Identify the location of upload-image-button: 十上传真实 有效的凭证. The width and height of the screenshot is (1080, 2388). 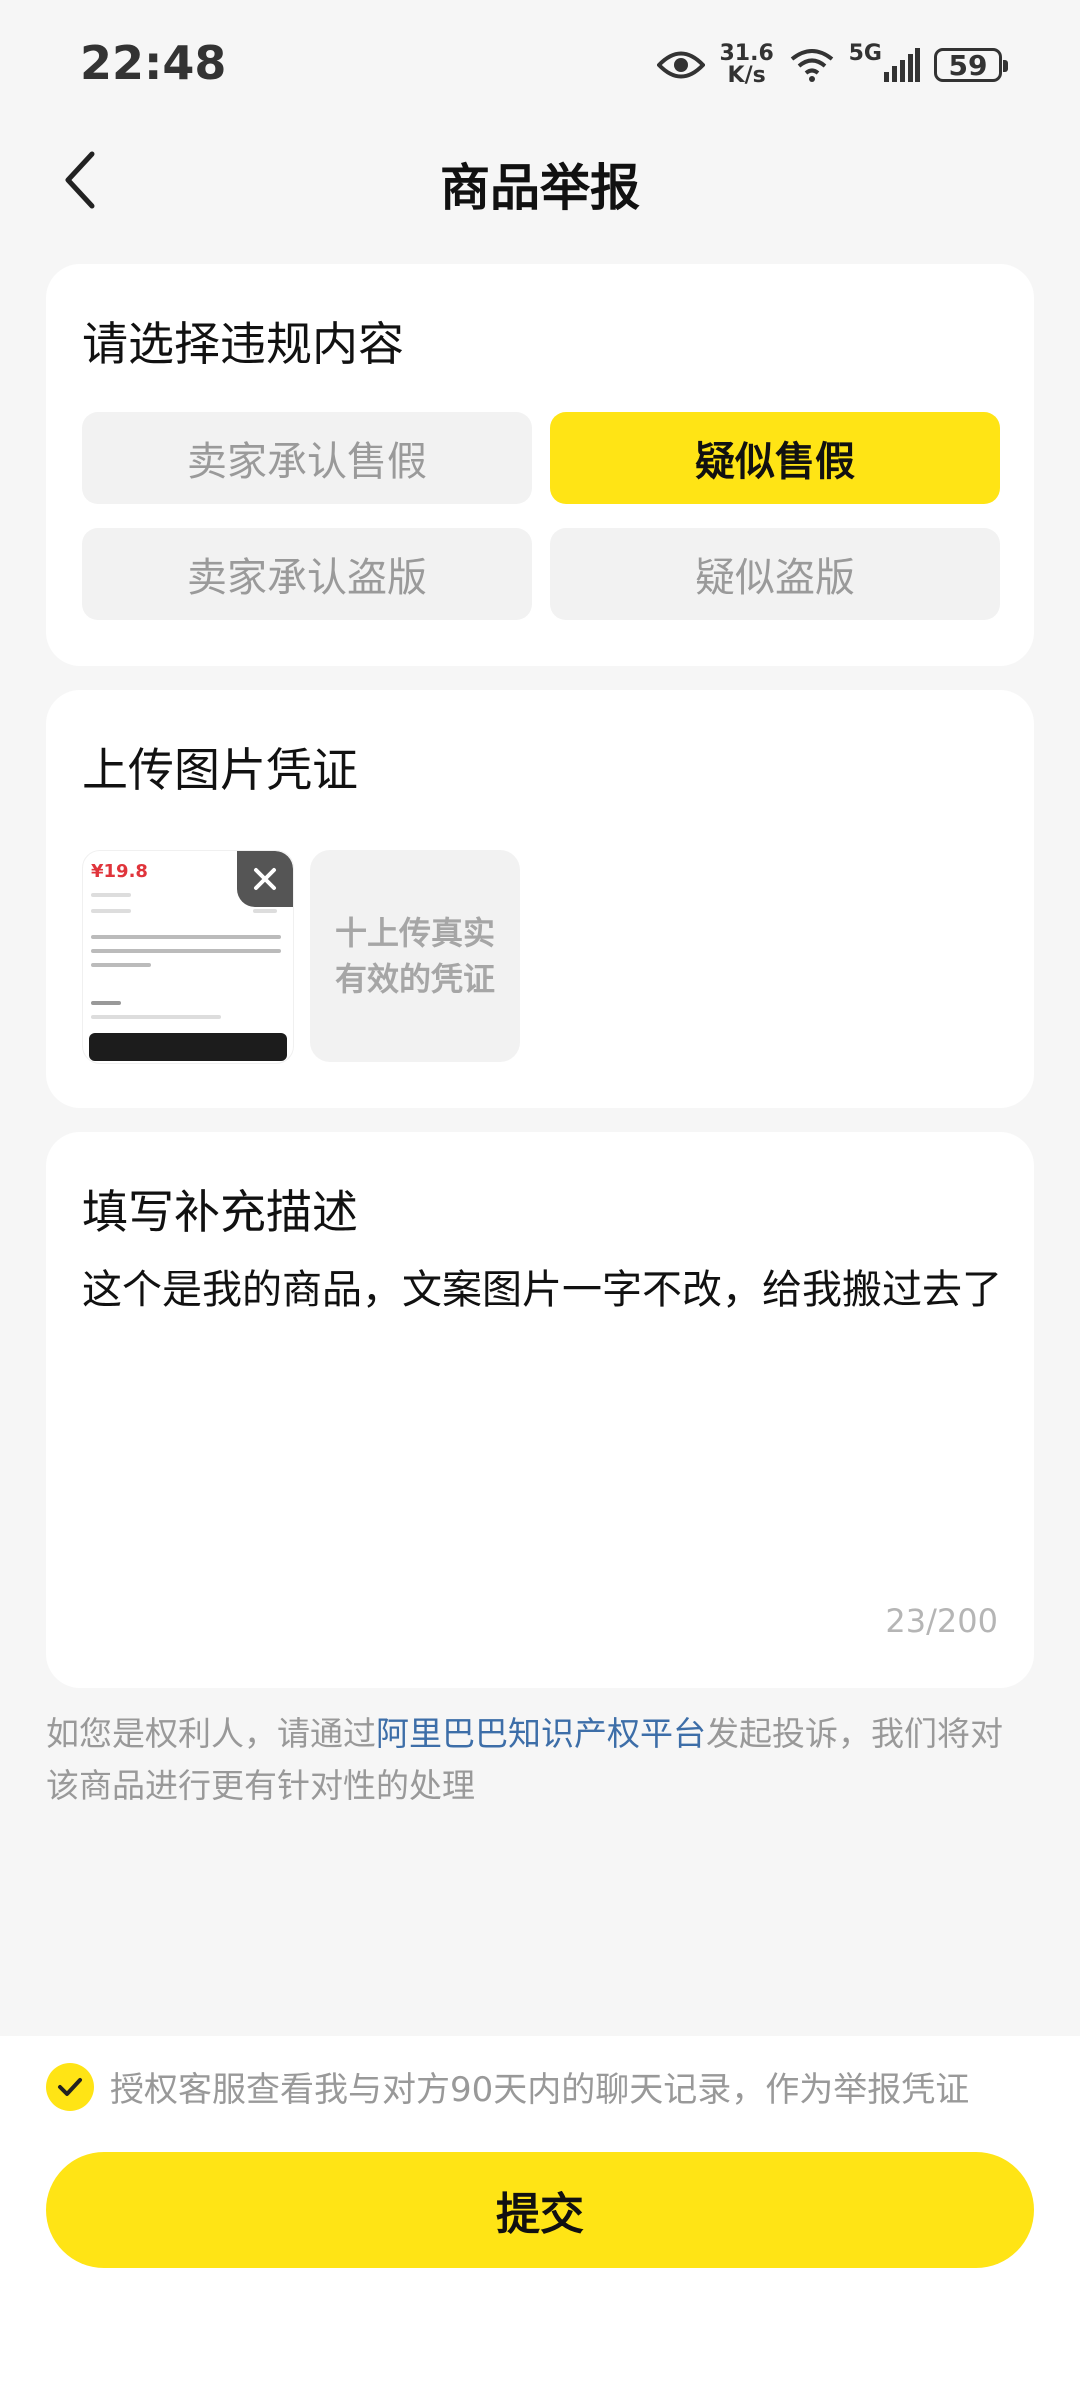
(415, 956).